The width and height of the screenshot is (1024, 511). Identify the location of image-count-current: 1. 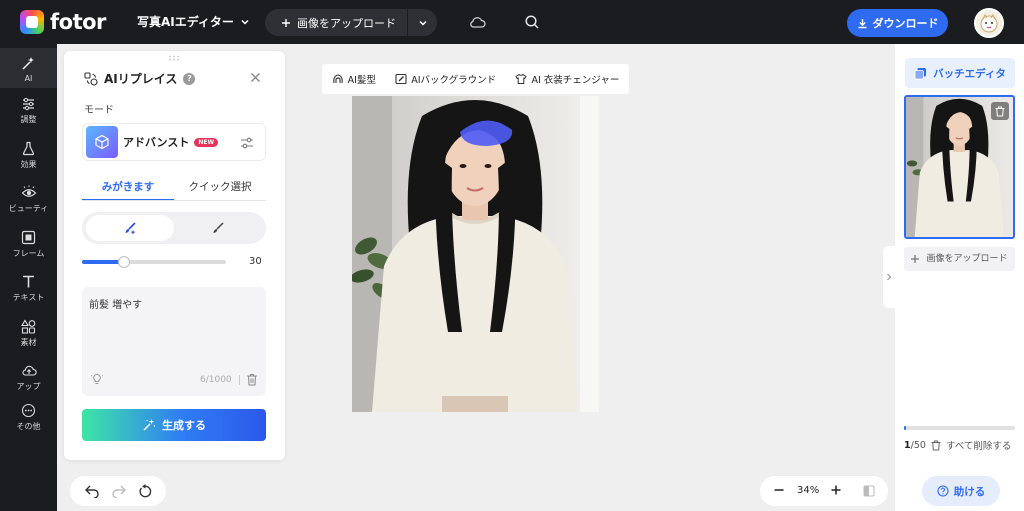
(907, 445).